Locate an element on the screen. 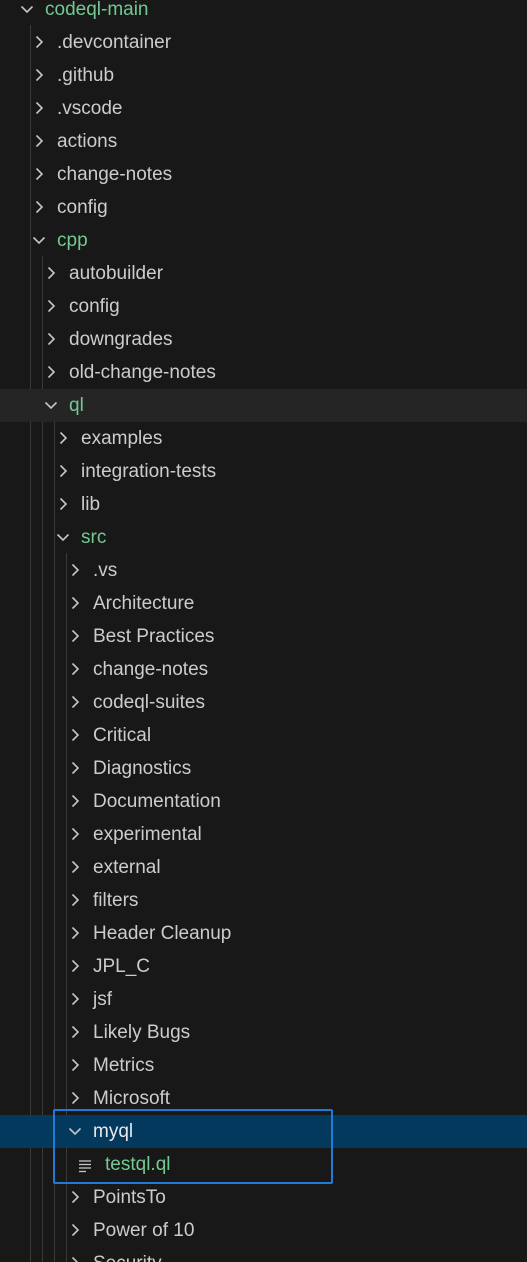 The width and height of the screenshot is (527, 1262). folder-item-examples: examples is located at coordinates (263, 438).